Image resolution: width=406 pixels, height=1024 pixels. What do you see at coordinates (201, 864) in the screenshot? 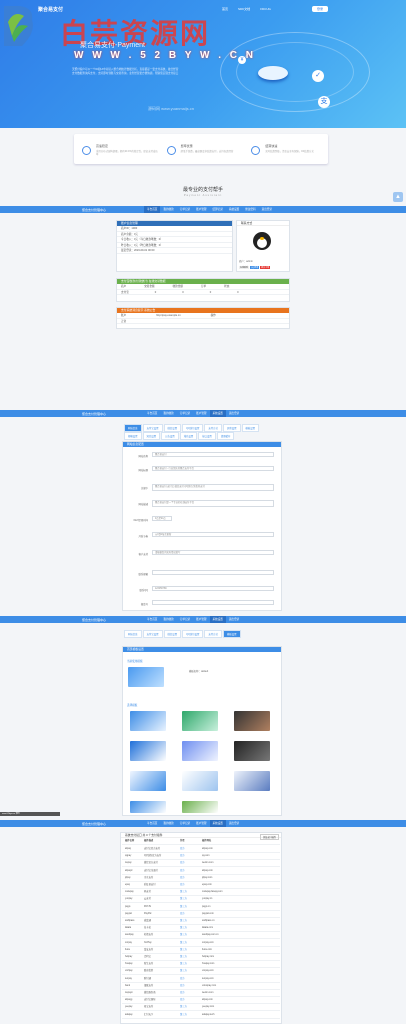
I see `table-row: wxpay 微信官方支付 官方 weixin.com` at bounding box center [201, 864].